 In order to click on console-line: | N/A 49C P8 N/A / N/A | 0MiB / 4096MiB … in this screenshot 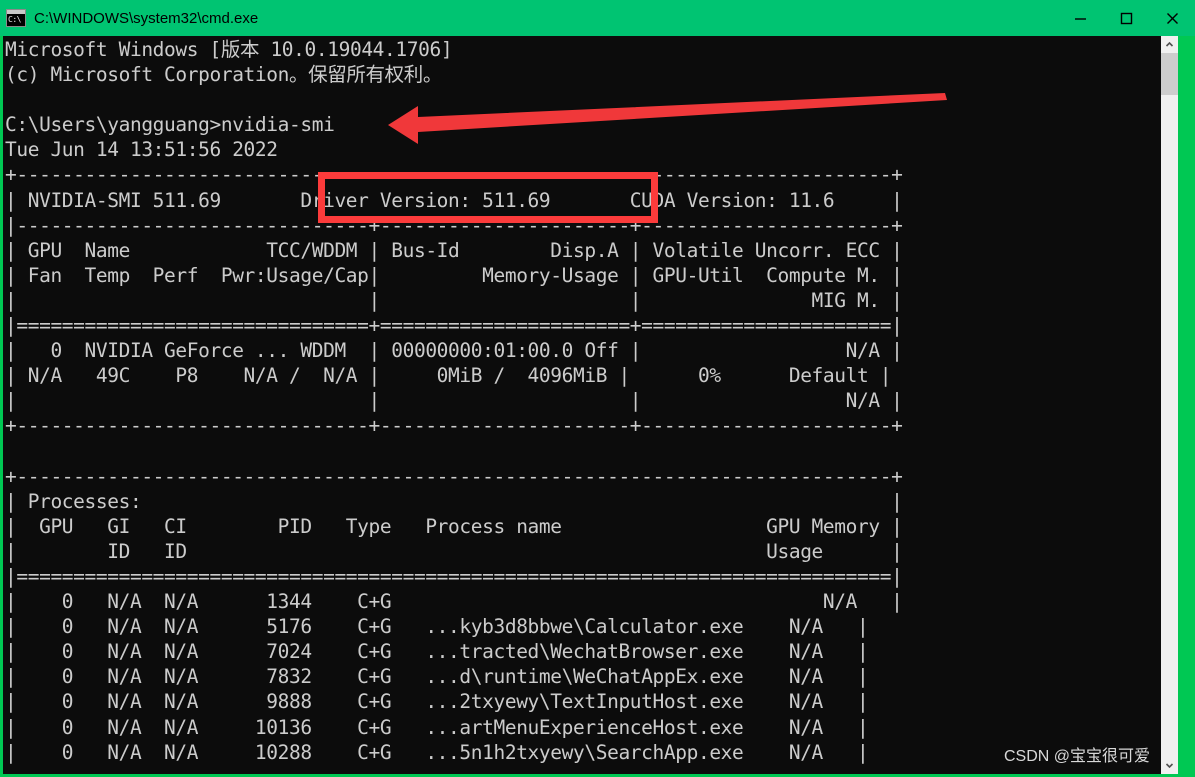, I will do `click(448, 376)`.